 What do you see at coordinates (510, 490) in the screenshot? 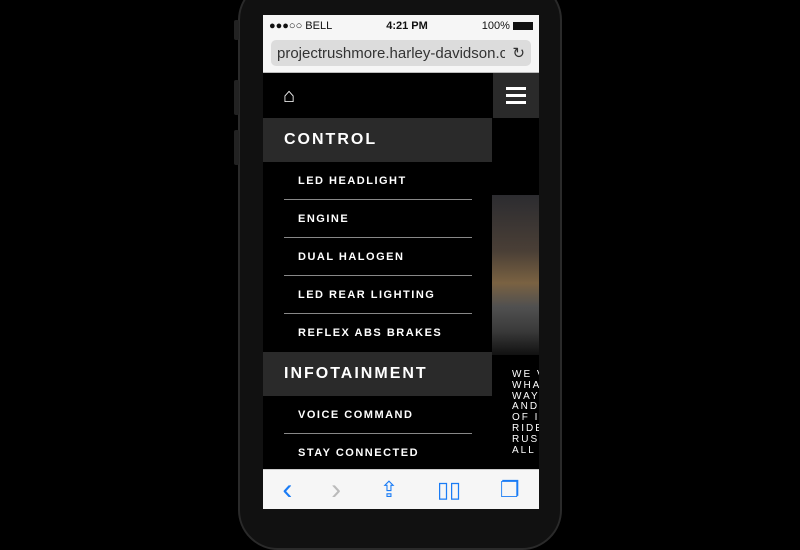
I see `tabs-icon: ❐` at bounding box center [510, 490].